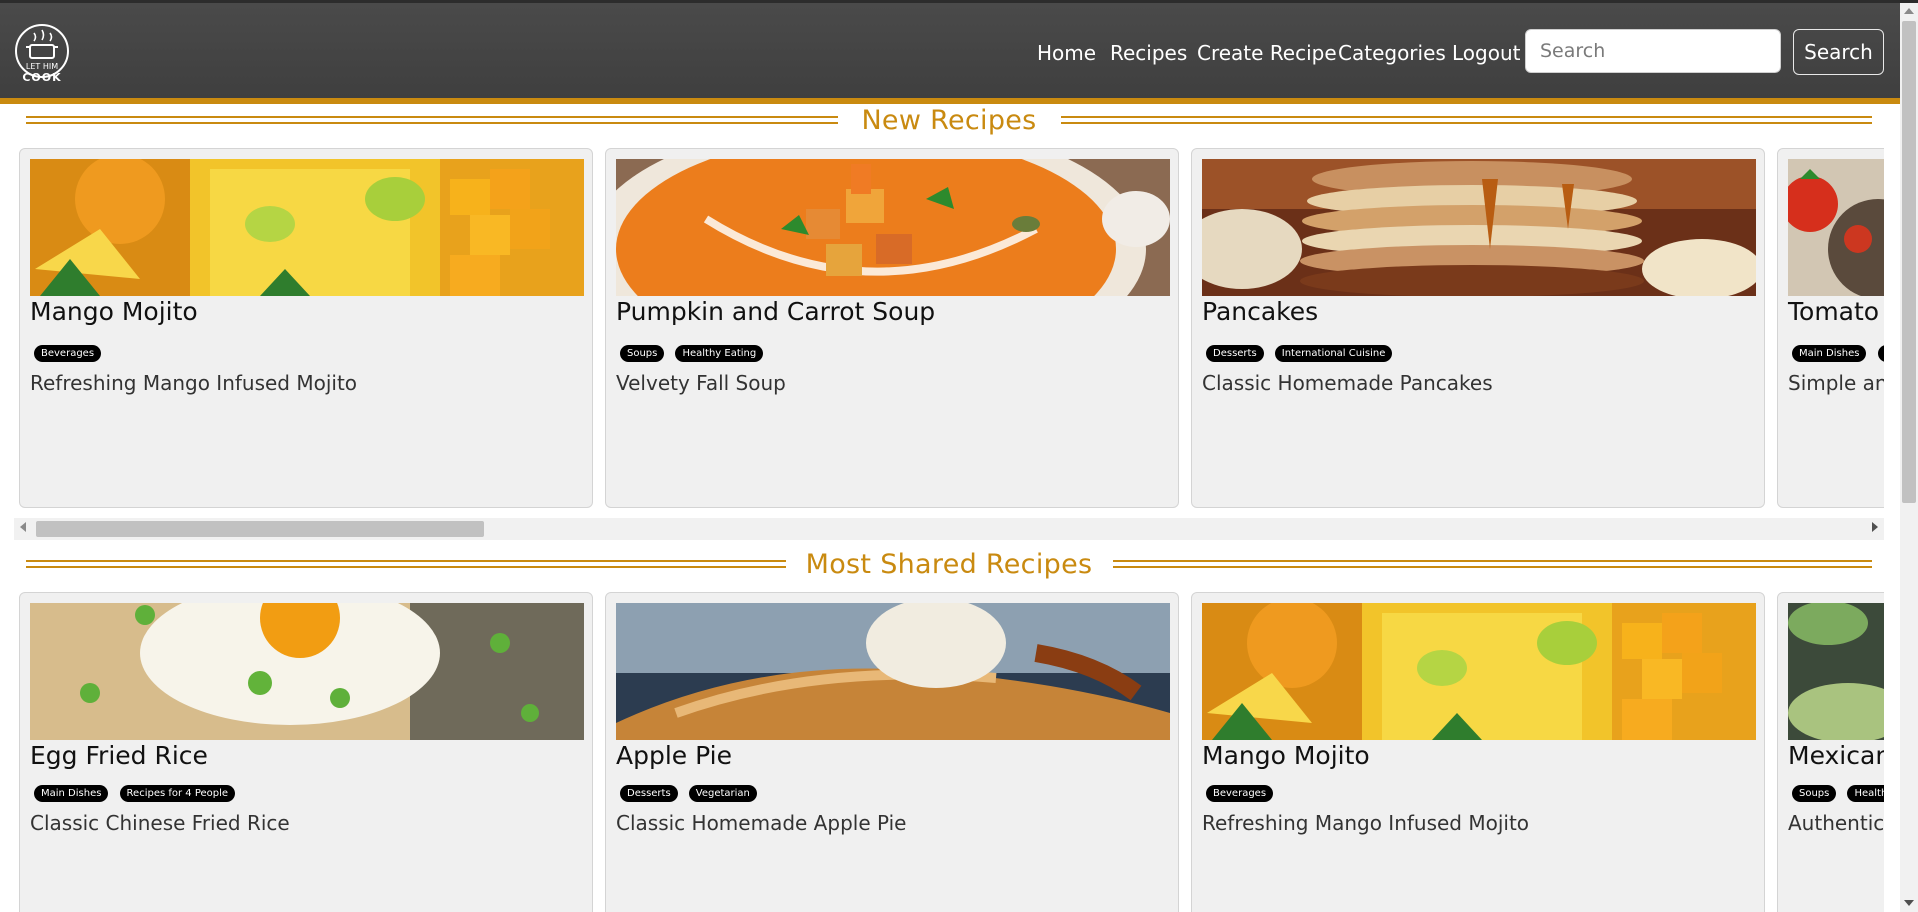  Describe the element at coordinates (1333, 353) in the screenshot. I see `category-badge: International Cuisine` at that location.